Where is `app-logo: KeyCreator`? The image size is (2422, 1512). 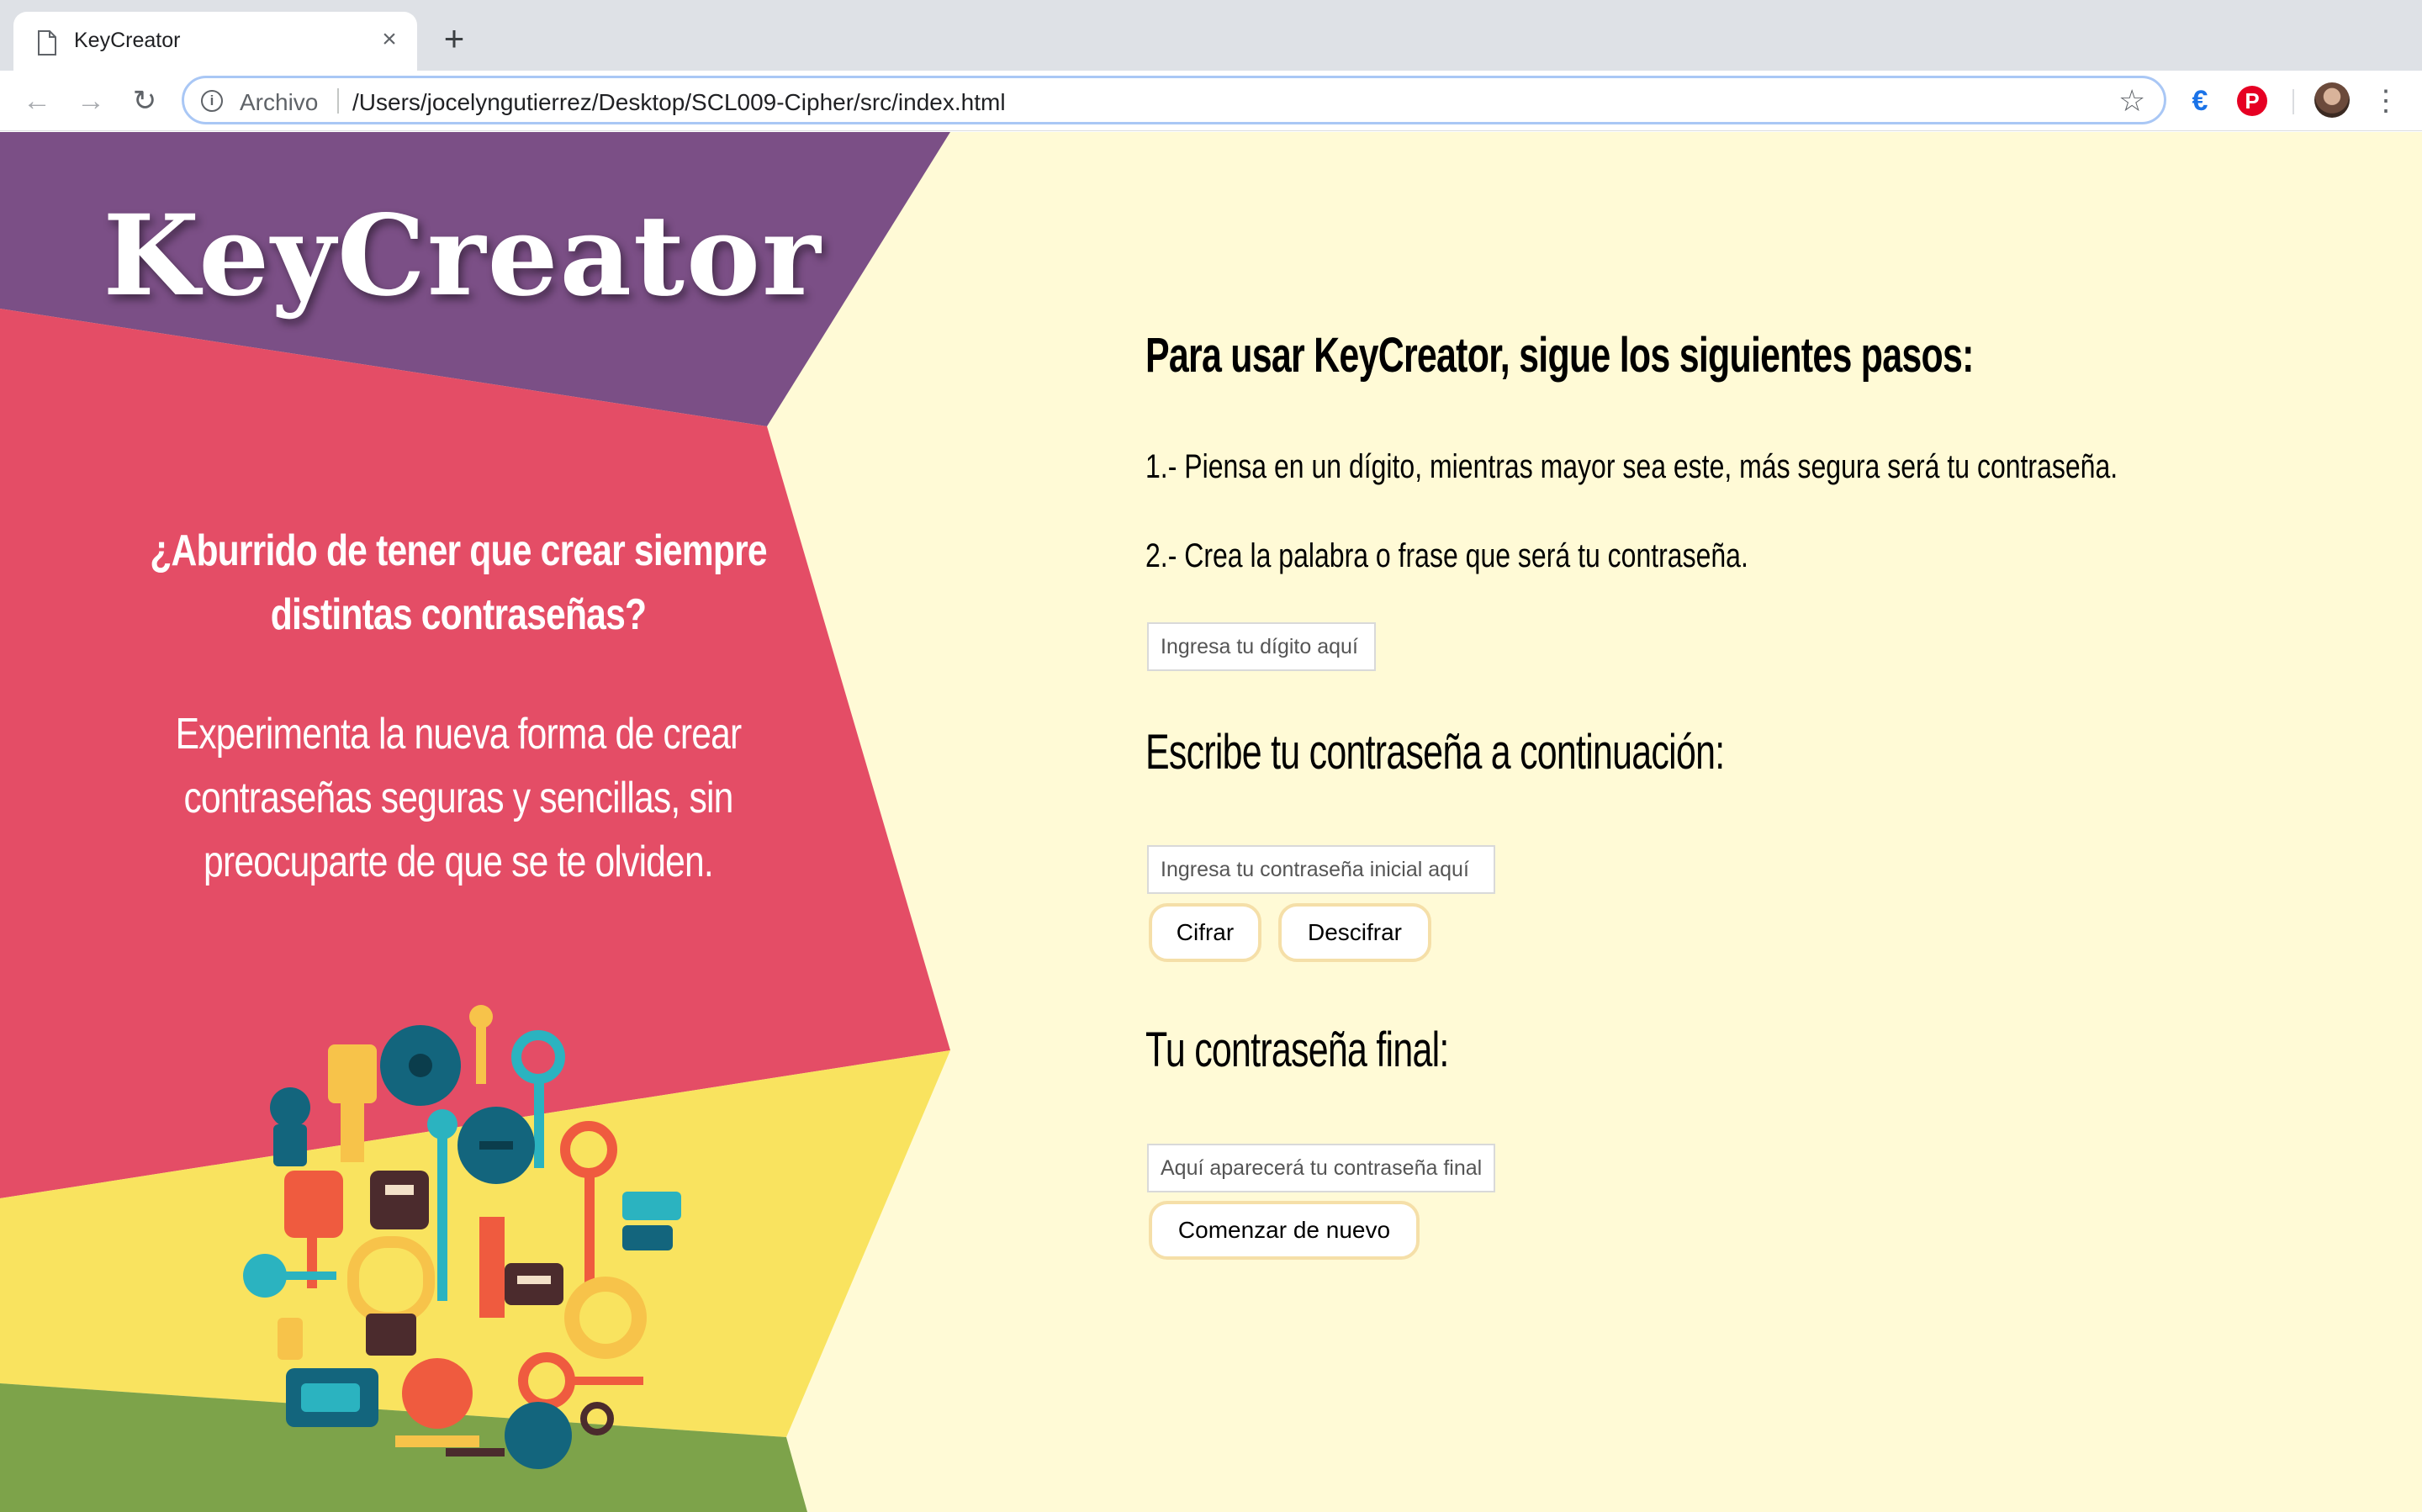 app-logo: KeyCreator is located at coordinates (462, 256).